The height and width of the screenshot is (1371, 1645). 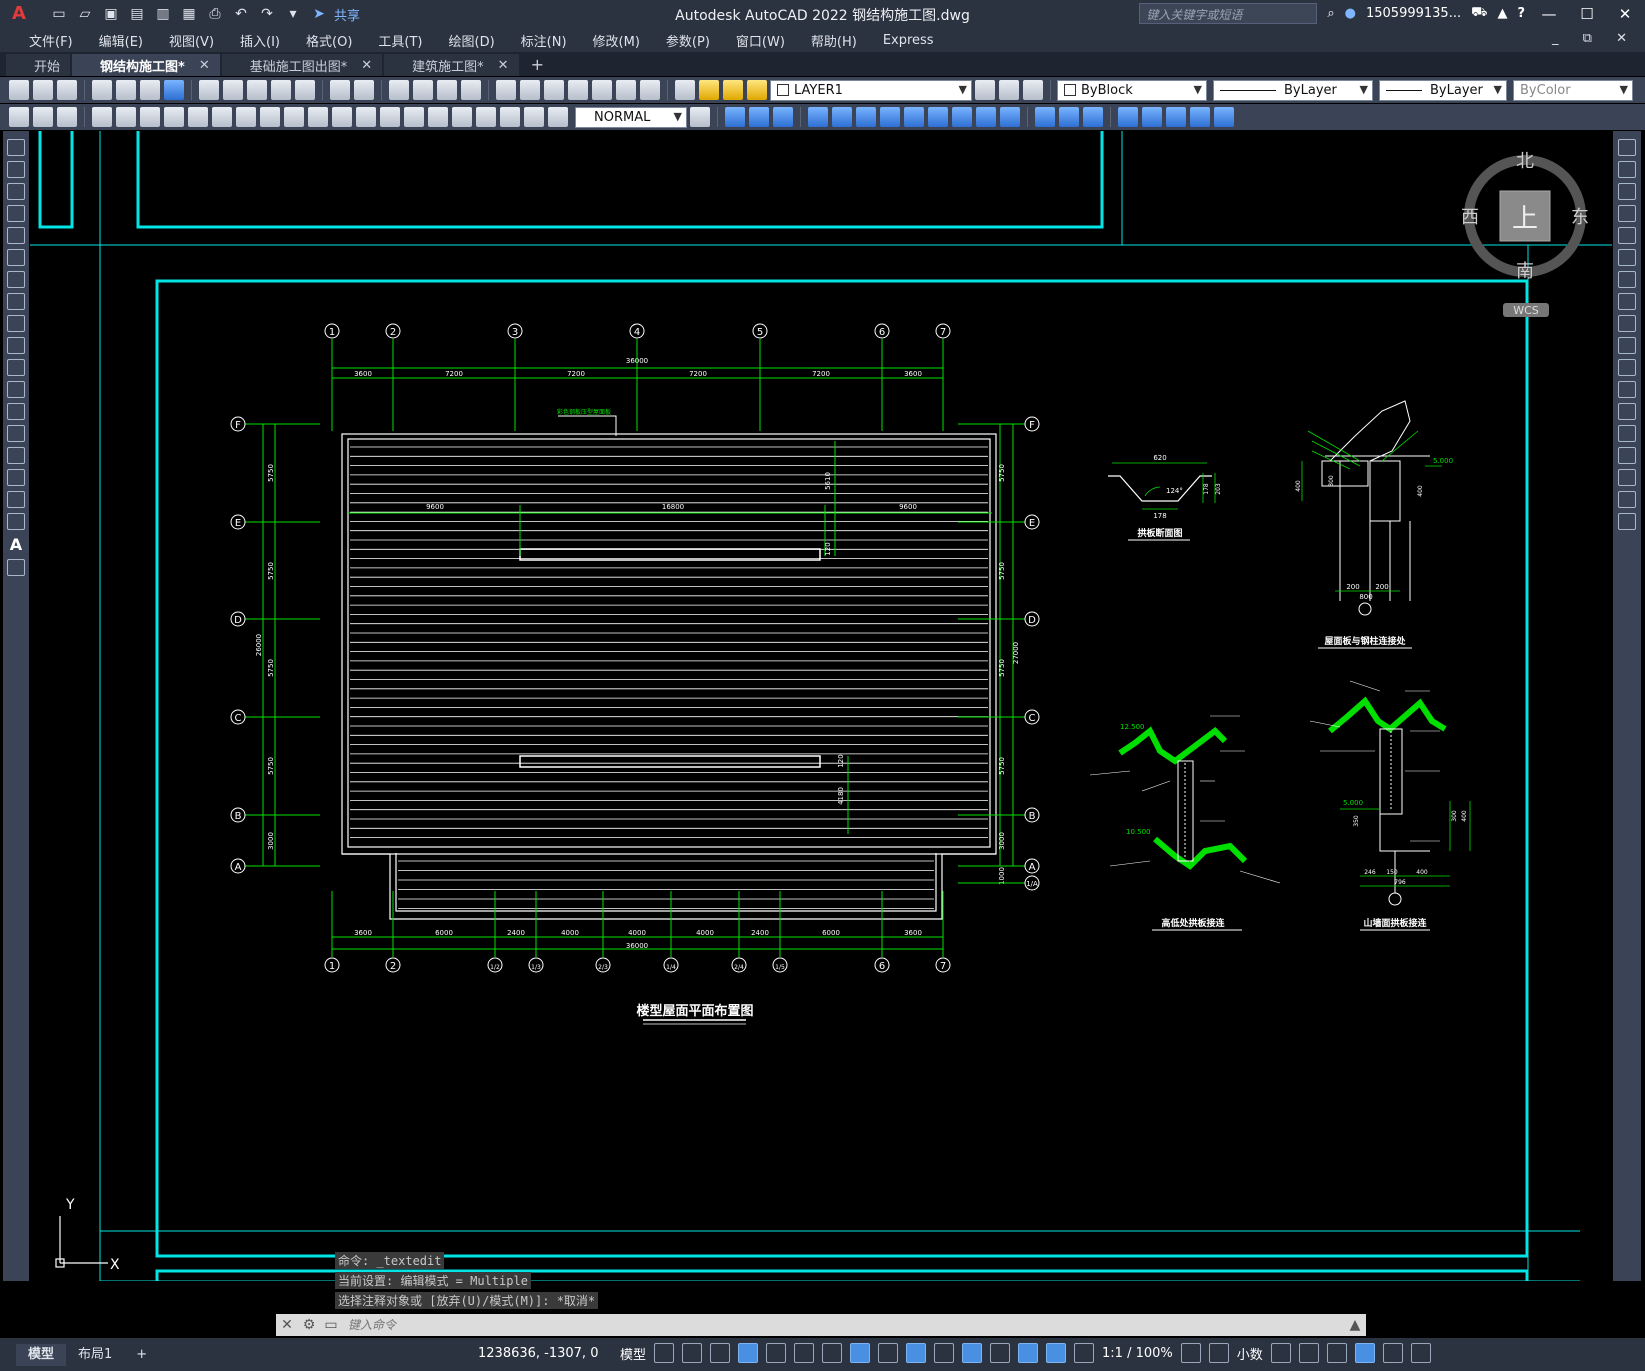 What do you see at coordinates (1525, 234) in the screenshot?
I see `viewcube: 上 北 南 东 西 WCS` at bounding box center [1525, 234].